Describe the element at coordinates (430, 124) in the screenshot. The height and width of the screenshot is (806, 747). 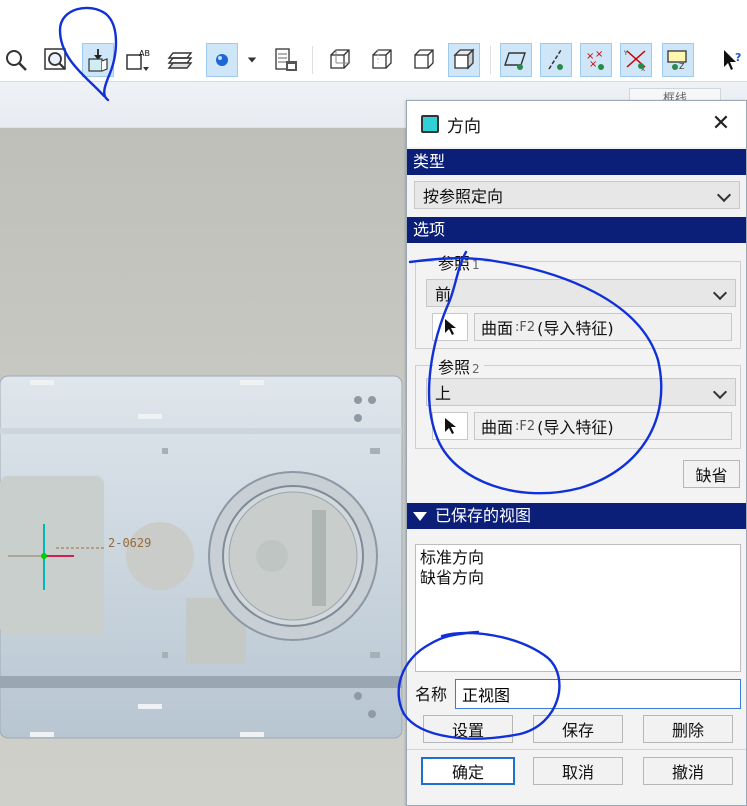
I see `view-cube-icon` at that location.